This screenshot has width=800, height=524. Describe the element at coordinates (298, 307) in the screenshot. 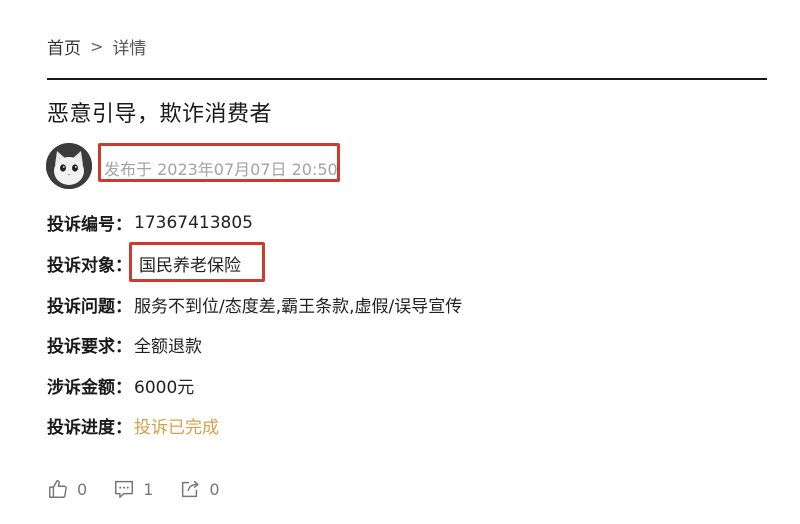

I see `field-value: 服务不到位/态度差,霸王条款,虚假/误导宣传` at that location.